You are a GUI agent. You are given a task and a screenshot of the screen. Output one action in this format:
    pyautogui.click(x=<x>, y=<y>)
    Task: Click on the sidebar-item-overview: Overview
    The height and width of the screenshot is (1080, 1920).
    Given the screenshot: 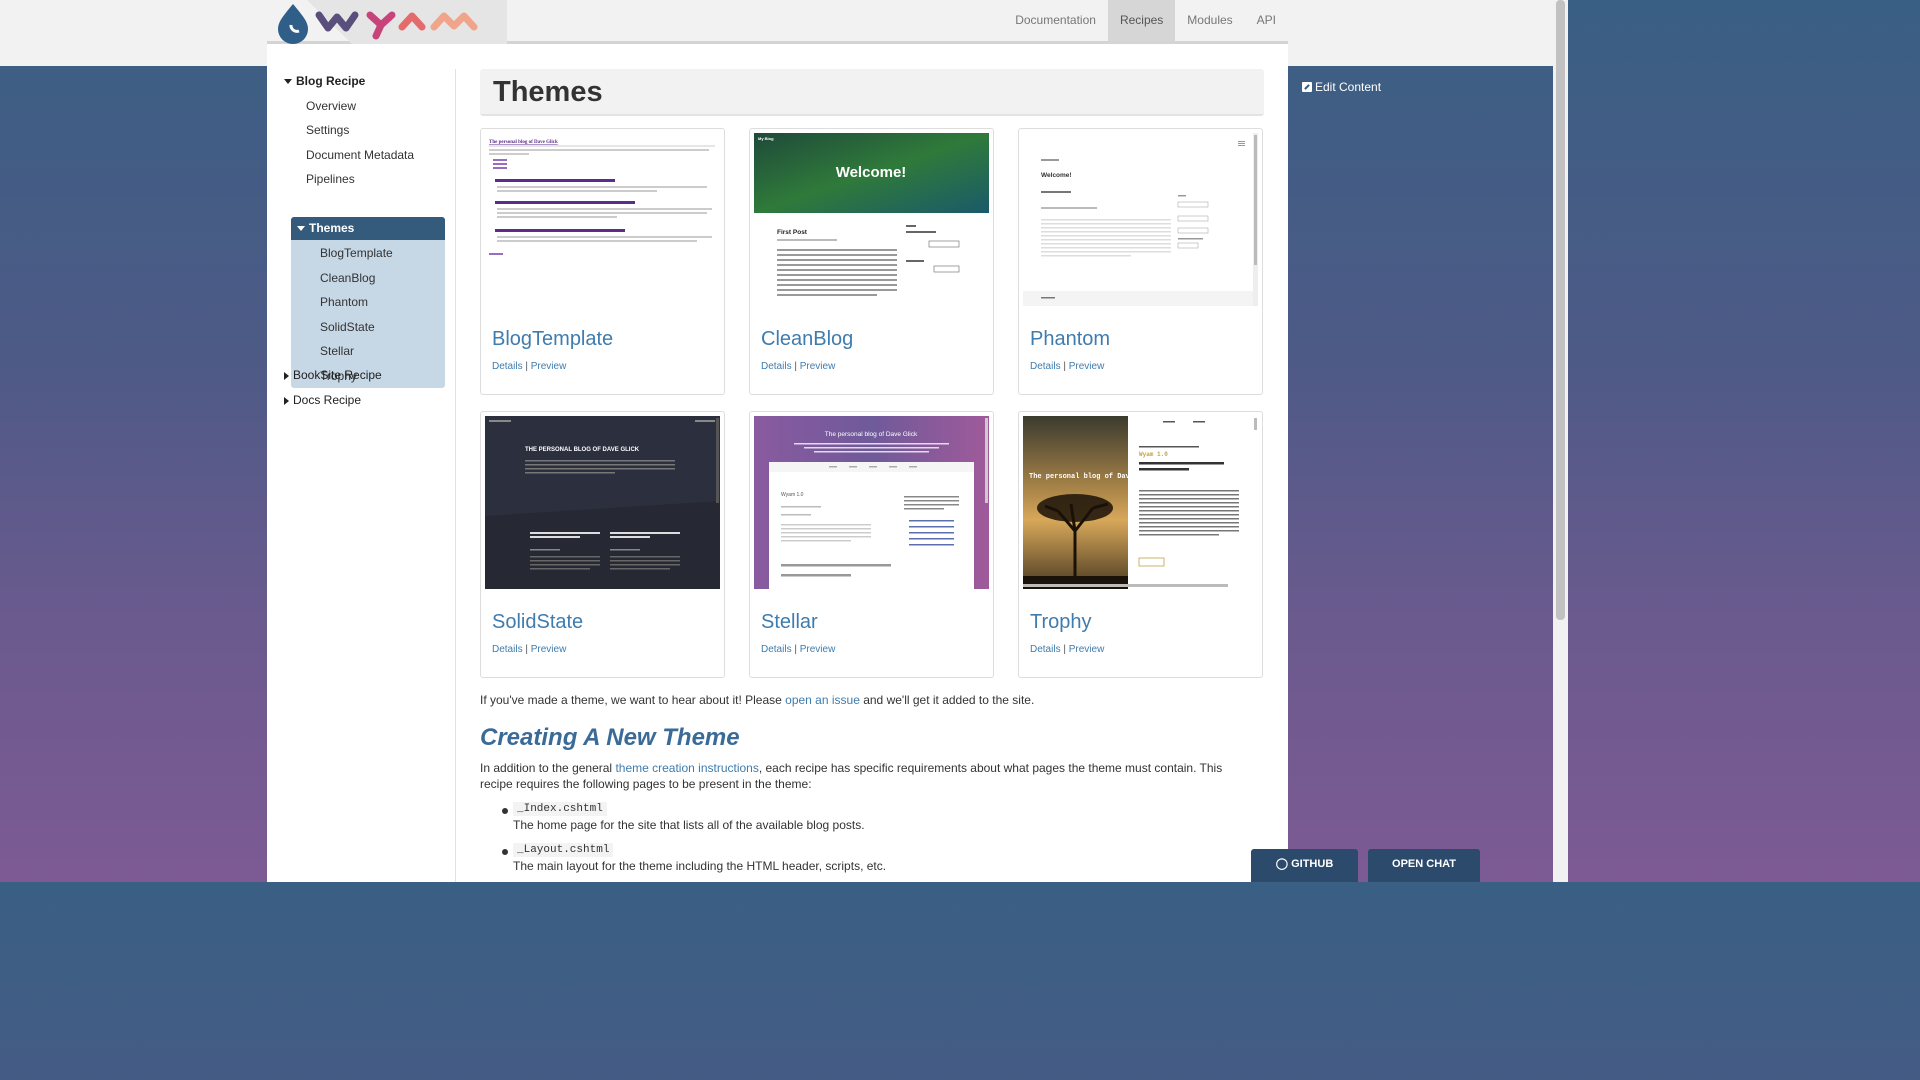 What is the action you would take?
    pyautogui.click(x=331, y=106)
    